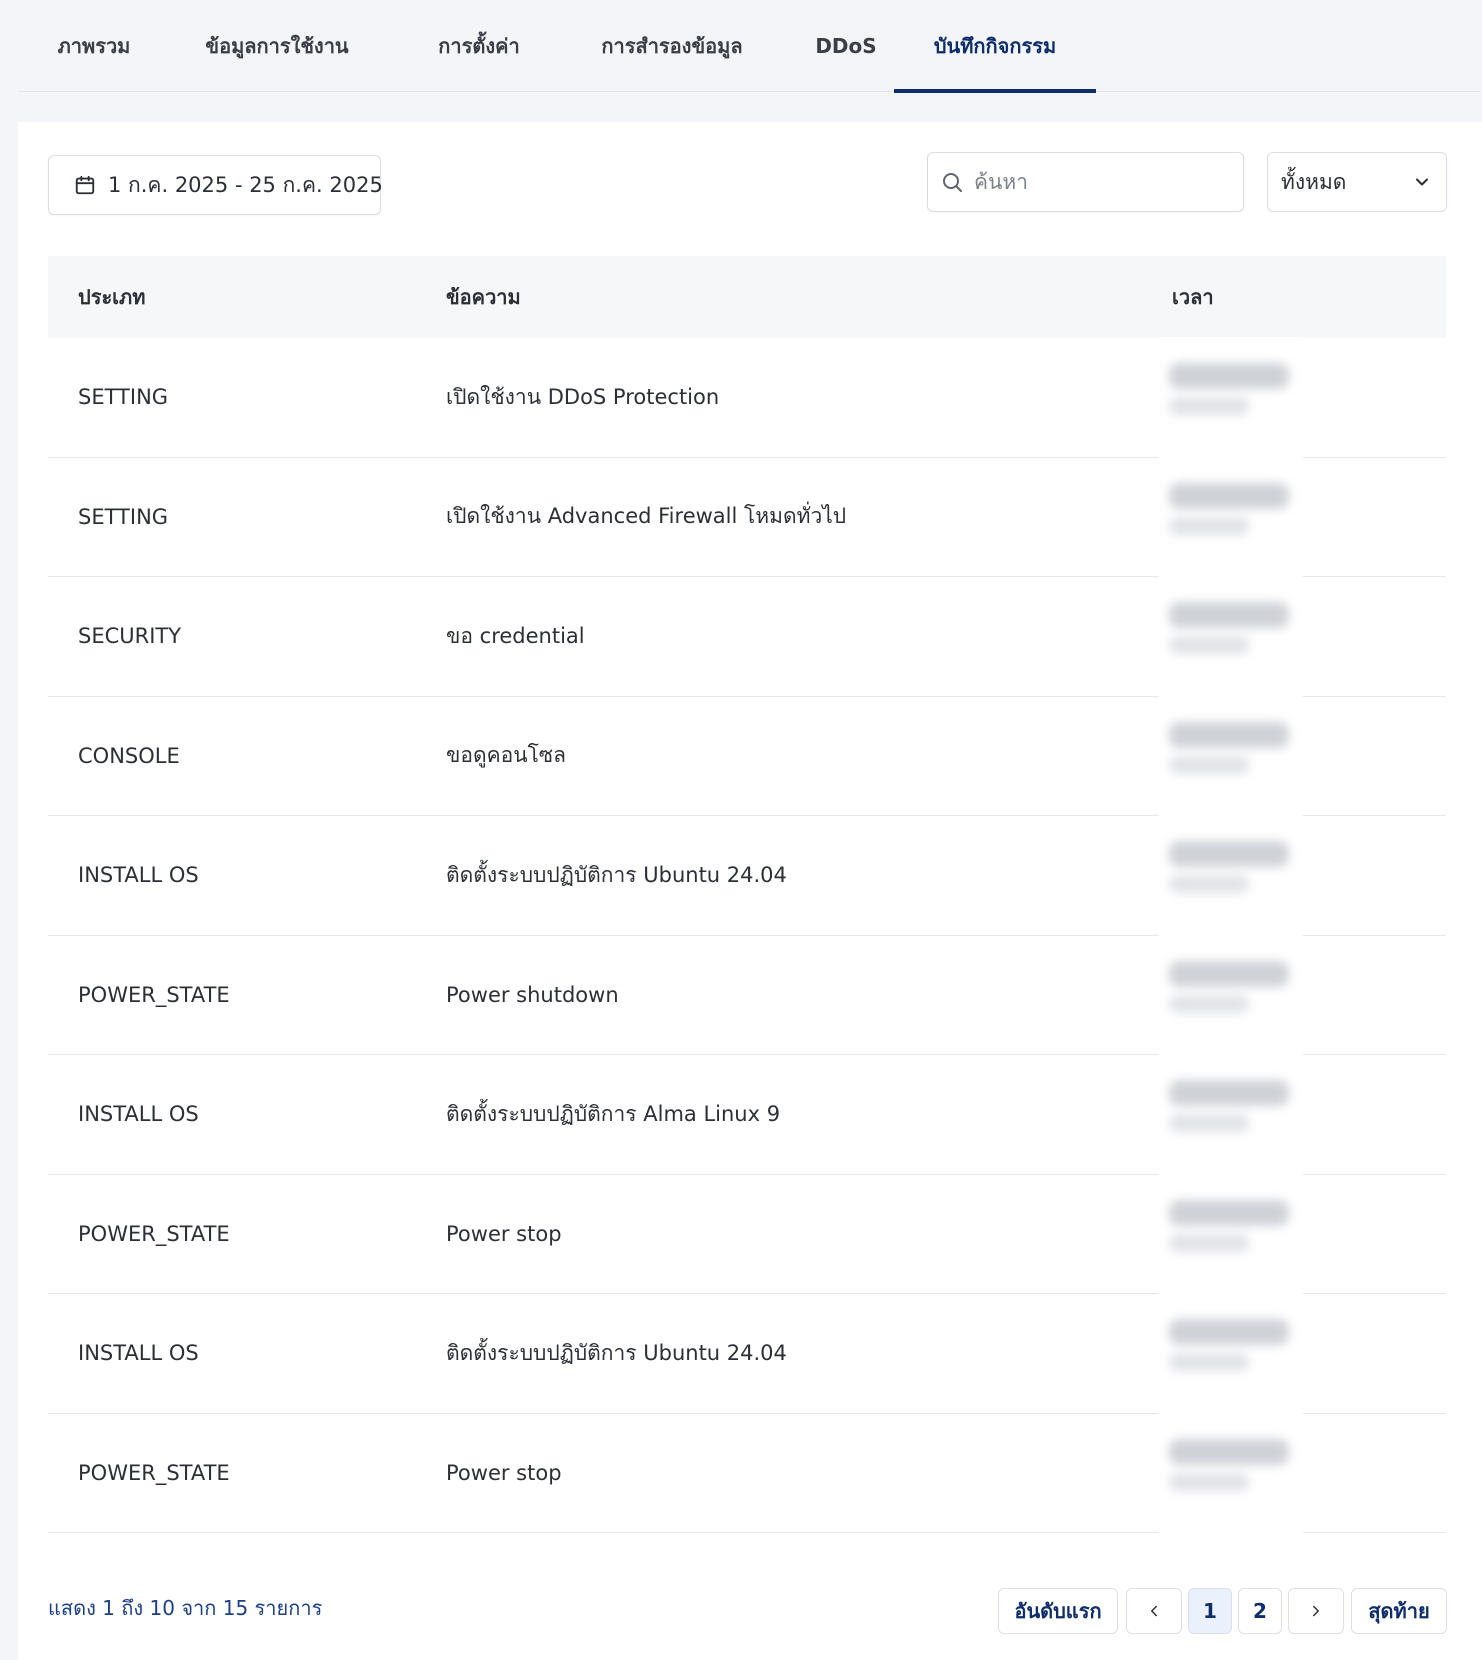 Image resolution: width=1482 pixels, height=1660 pixels. Describe the element at coordinates (1422, 182) in the screenshot. I see `chevron-down-icon` at that location.